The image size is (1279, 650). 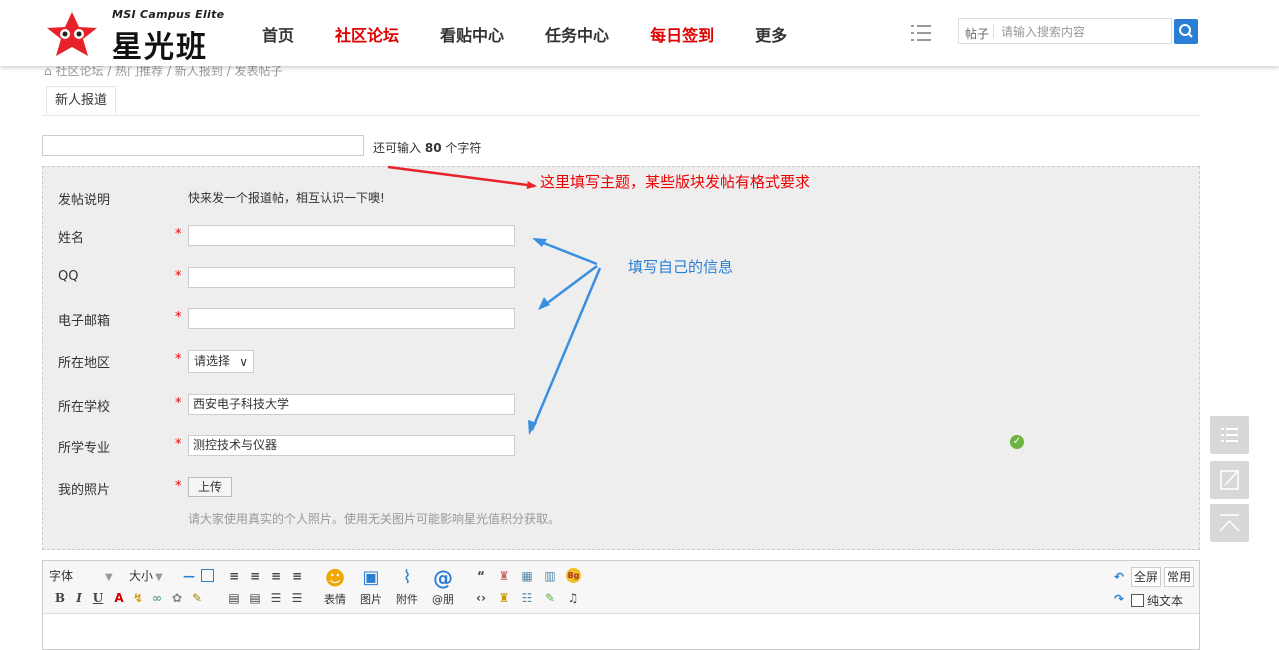 I want to click on lock-icon: ♜, so click(x=504, y=598).